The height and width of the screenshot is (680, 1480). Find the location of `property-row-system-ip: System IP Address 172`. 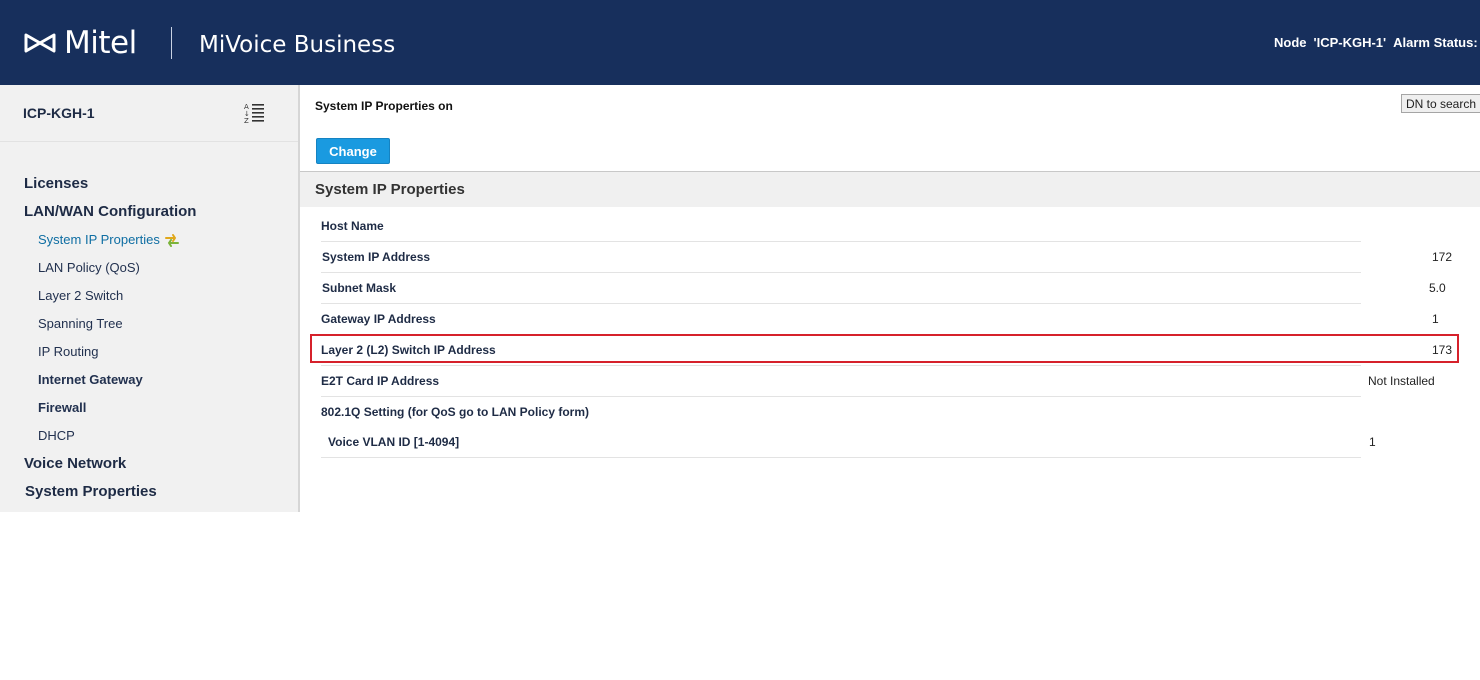

property-row-system-ip: System IP Address 172 is located at coordinates (886, 257).